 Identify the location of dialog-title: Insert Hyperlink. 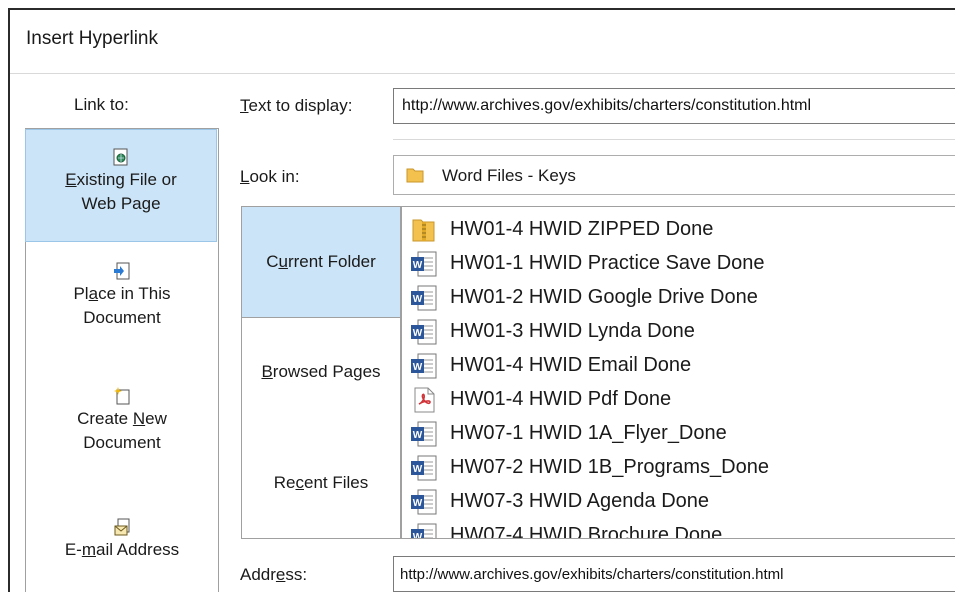
(92, 38).